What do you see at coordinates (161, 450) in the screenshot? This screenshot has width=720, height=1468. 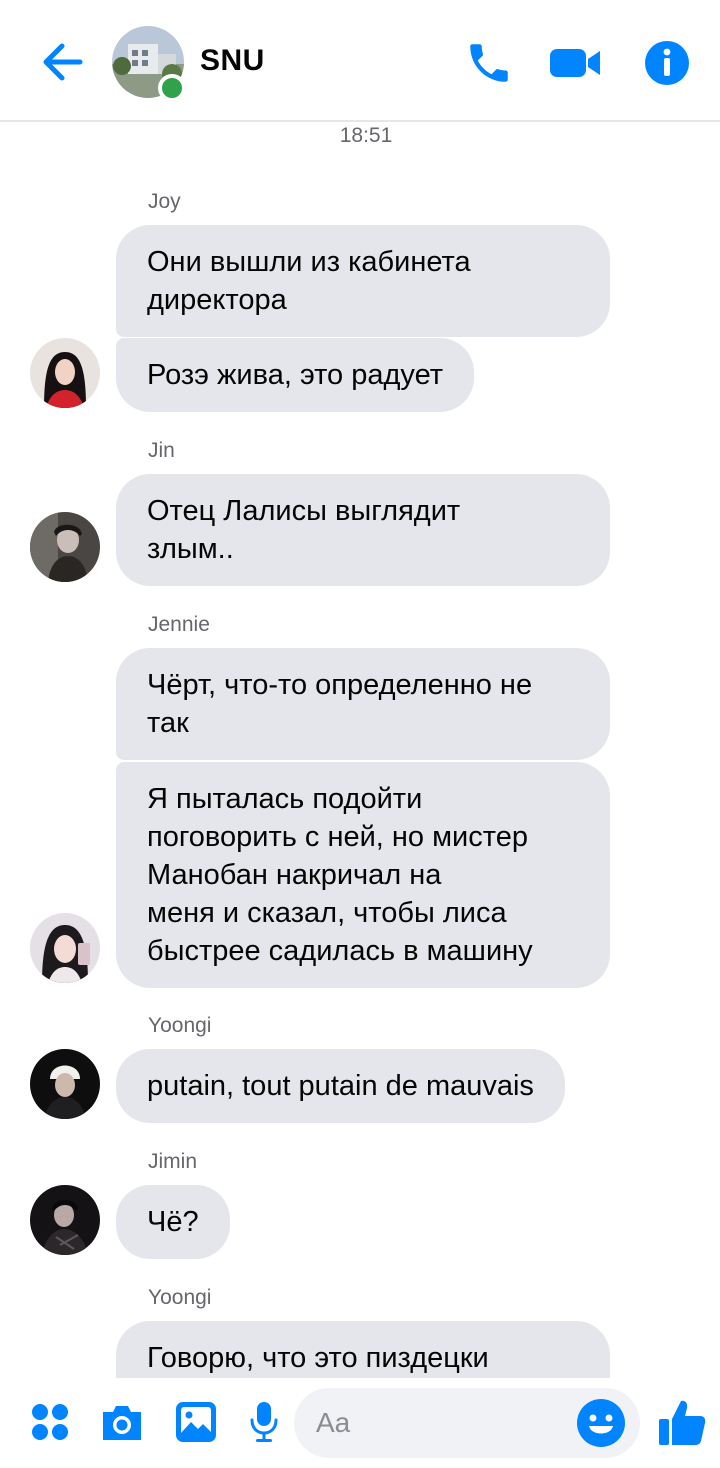 I see `sender-name: Jin` at bounding box center [161, 450].